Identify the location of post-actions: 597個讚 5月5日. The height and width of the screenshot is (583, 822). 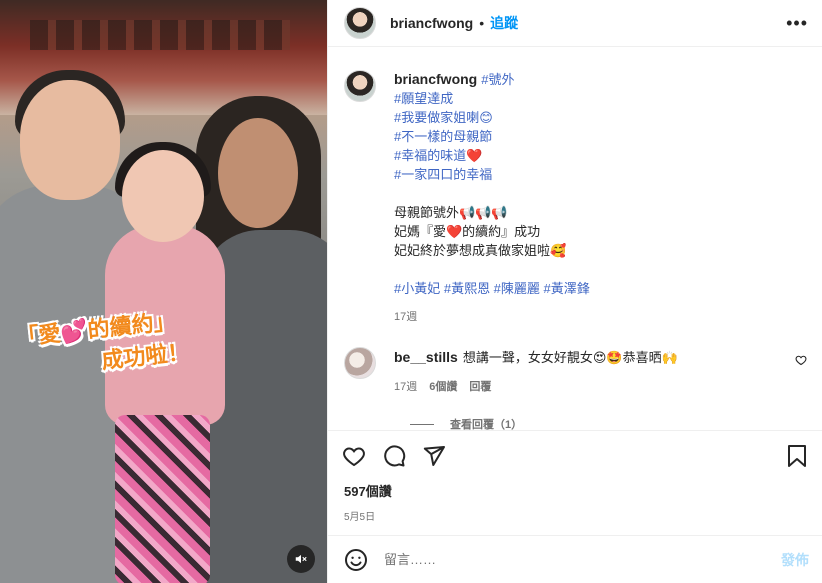
(575, 476).